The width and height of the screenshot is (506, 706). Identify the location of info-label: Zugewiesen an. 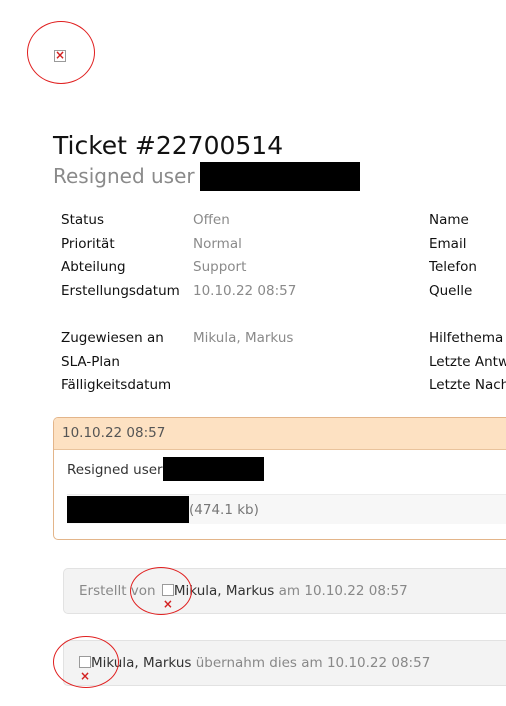
(112, 338).